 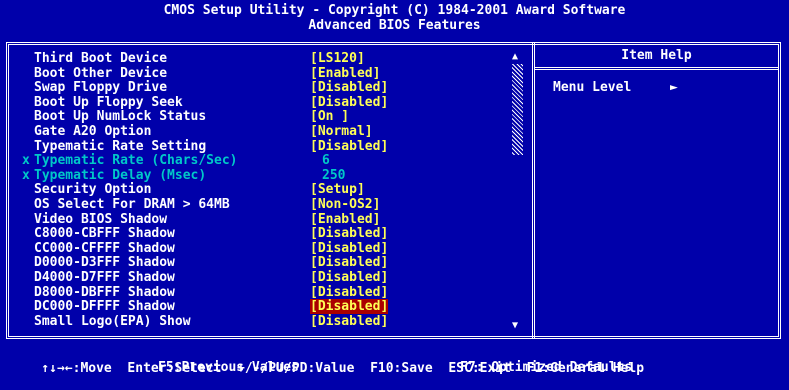 I want to click on menu-level-arrow-icon: ►, so click(x=674, y=87).